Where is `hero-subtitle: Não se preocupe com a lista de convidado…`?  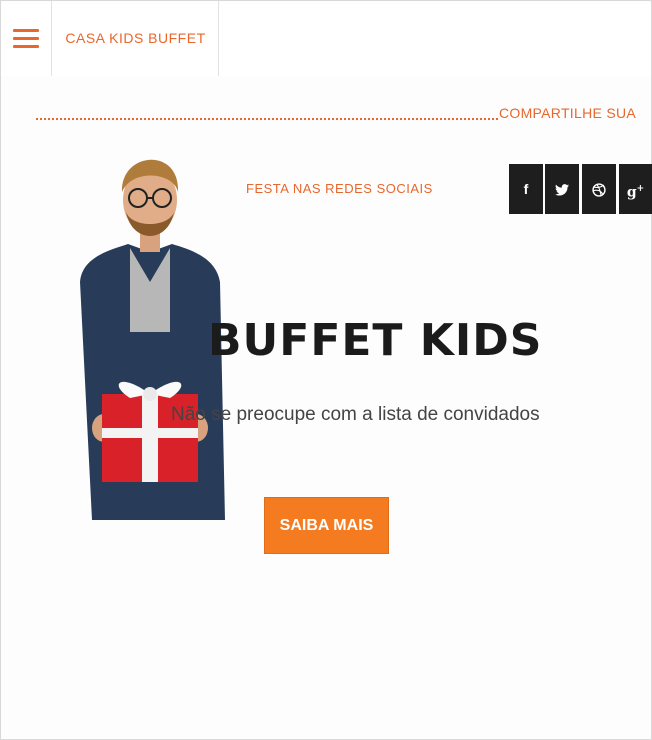 hero-subtitle: Não se preocupe com a lista de convidado… is located at coordinates (355, 414).